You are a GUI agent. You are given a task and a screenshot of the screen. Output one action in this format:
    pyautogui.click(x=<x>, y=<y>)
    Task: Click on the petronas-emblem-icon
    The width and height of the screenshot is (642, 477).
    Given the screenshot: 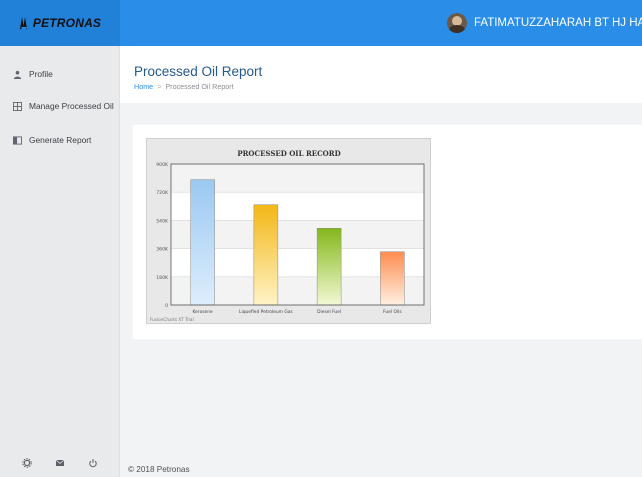 What is the action you would take?
    pyautogui.click(x=23, y=23)
    